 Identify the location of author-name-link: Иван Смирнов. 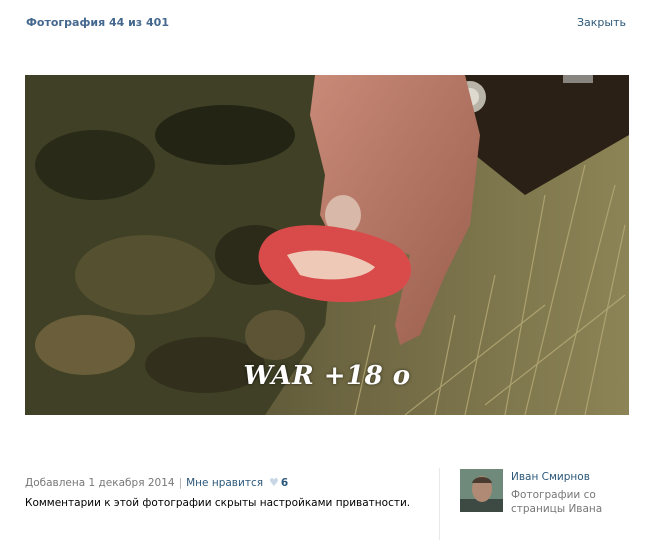
(550, 477).